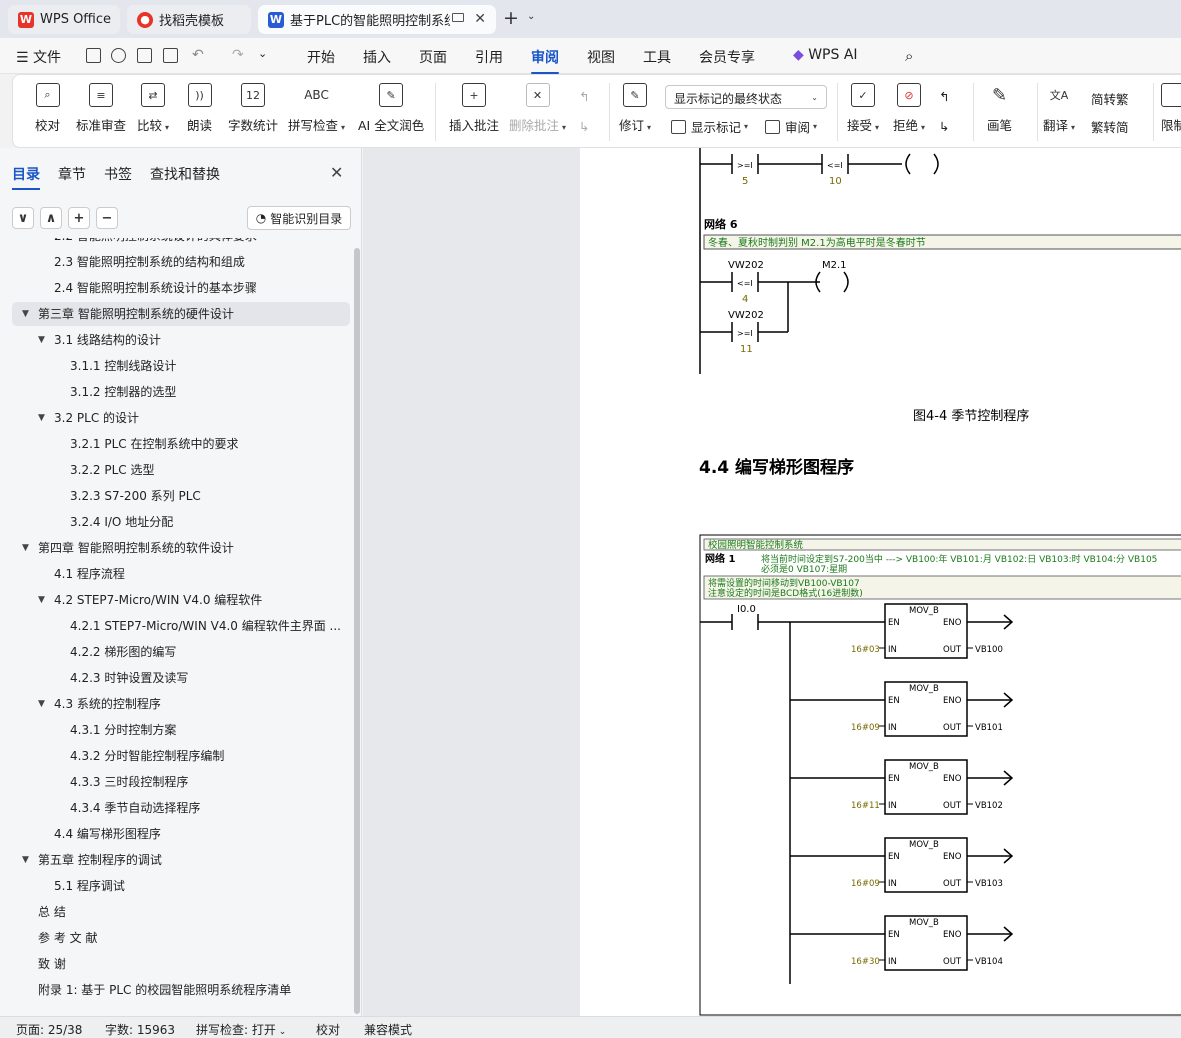  What do you see at coordinates (458, 17) in the screenshot?
I see `monitor-icon` at bounding box center [458, 17].